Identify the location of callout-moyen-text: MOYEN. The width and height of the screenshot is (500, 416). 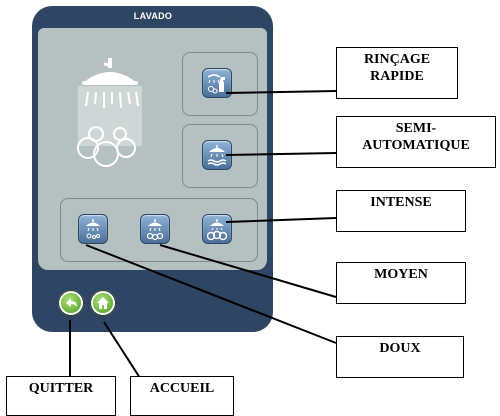
(401, 274).